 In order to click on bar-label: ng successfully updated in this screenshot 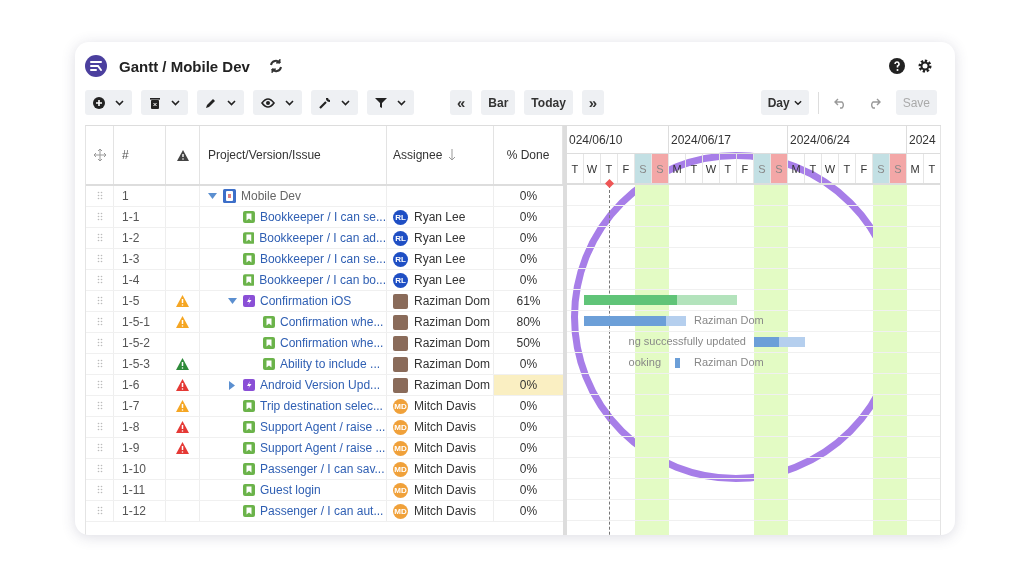, I will do `click(687, 341)`.